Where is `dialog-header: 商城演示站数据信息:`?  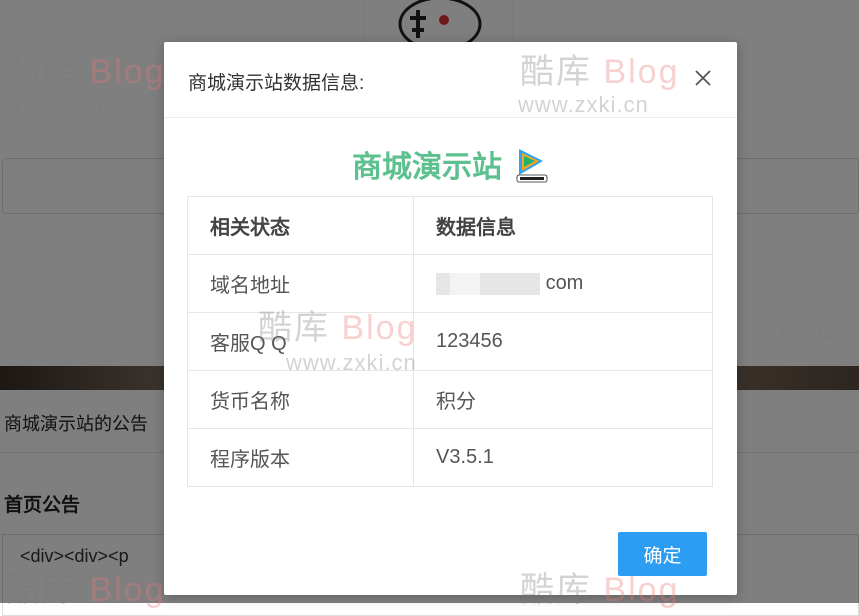 dialog-header: 商城演示站数据信息: is located at coordinates (450, 80).